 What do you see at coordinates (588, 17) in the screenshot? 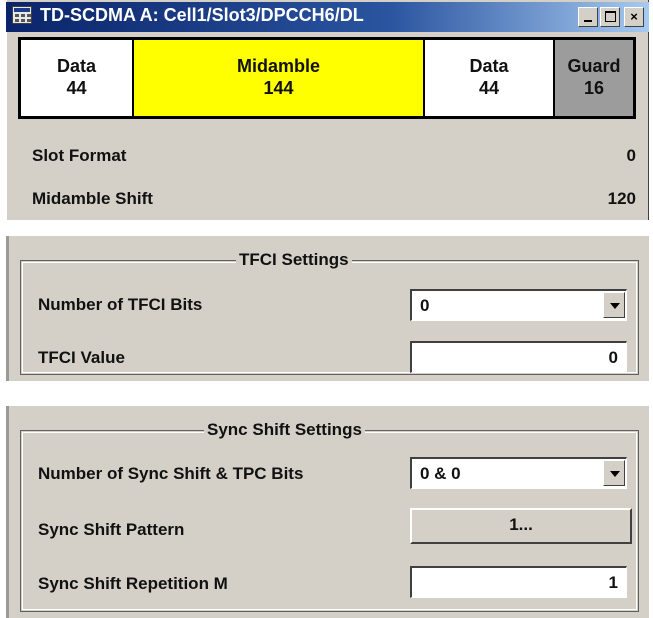
I see `minimize-button` at bounding box center [588, 17].